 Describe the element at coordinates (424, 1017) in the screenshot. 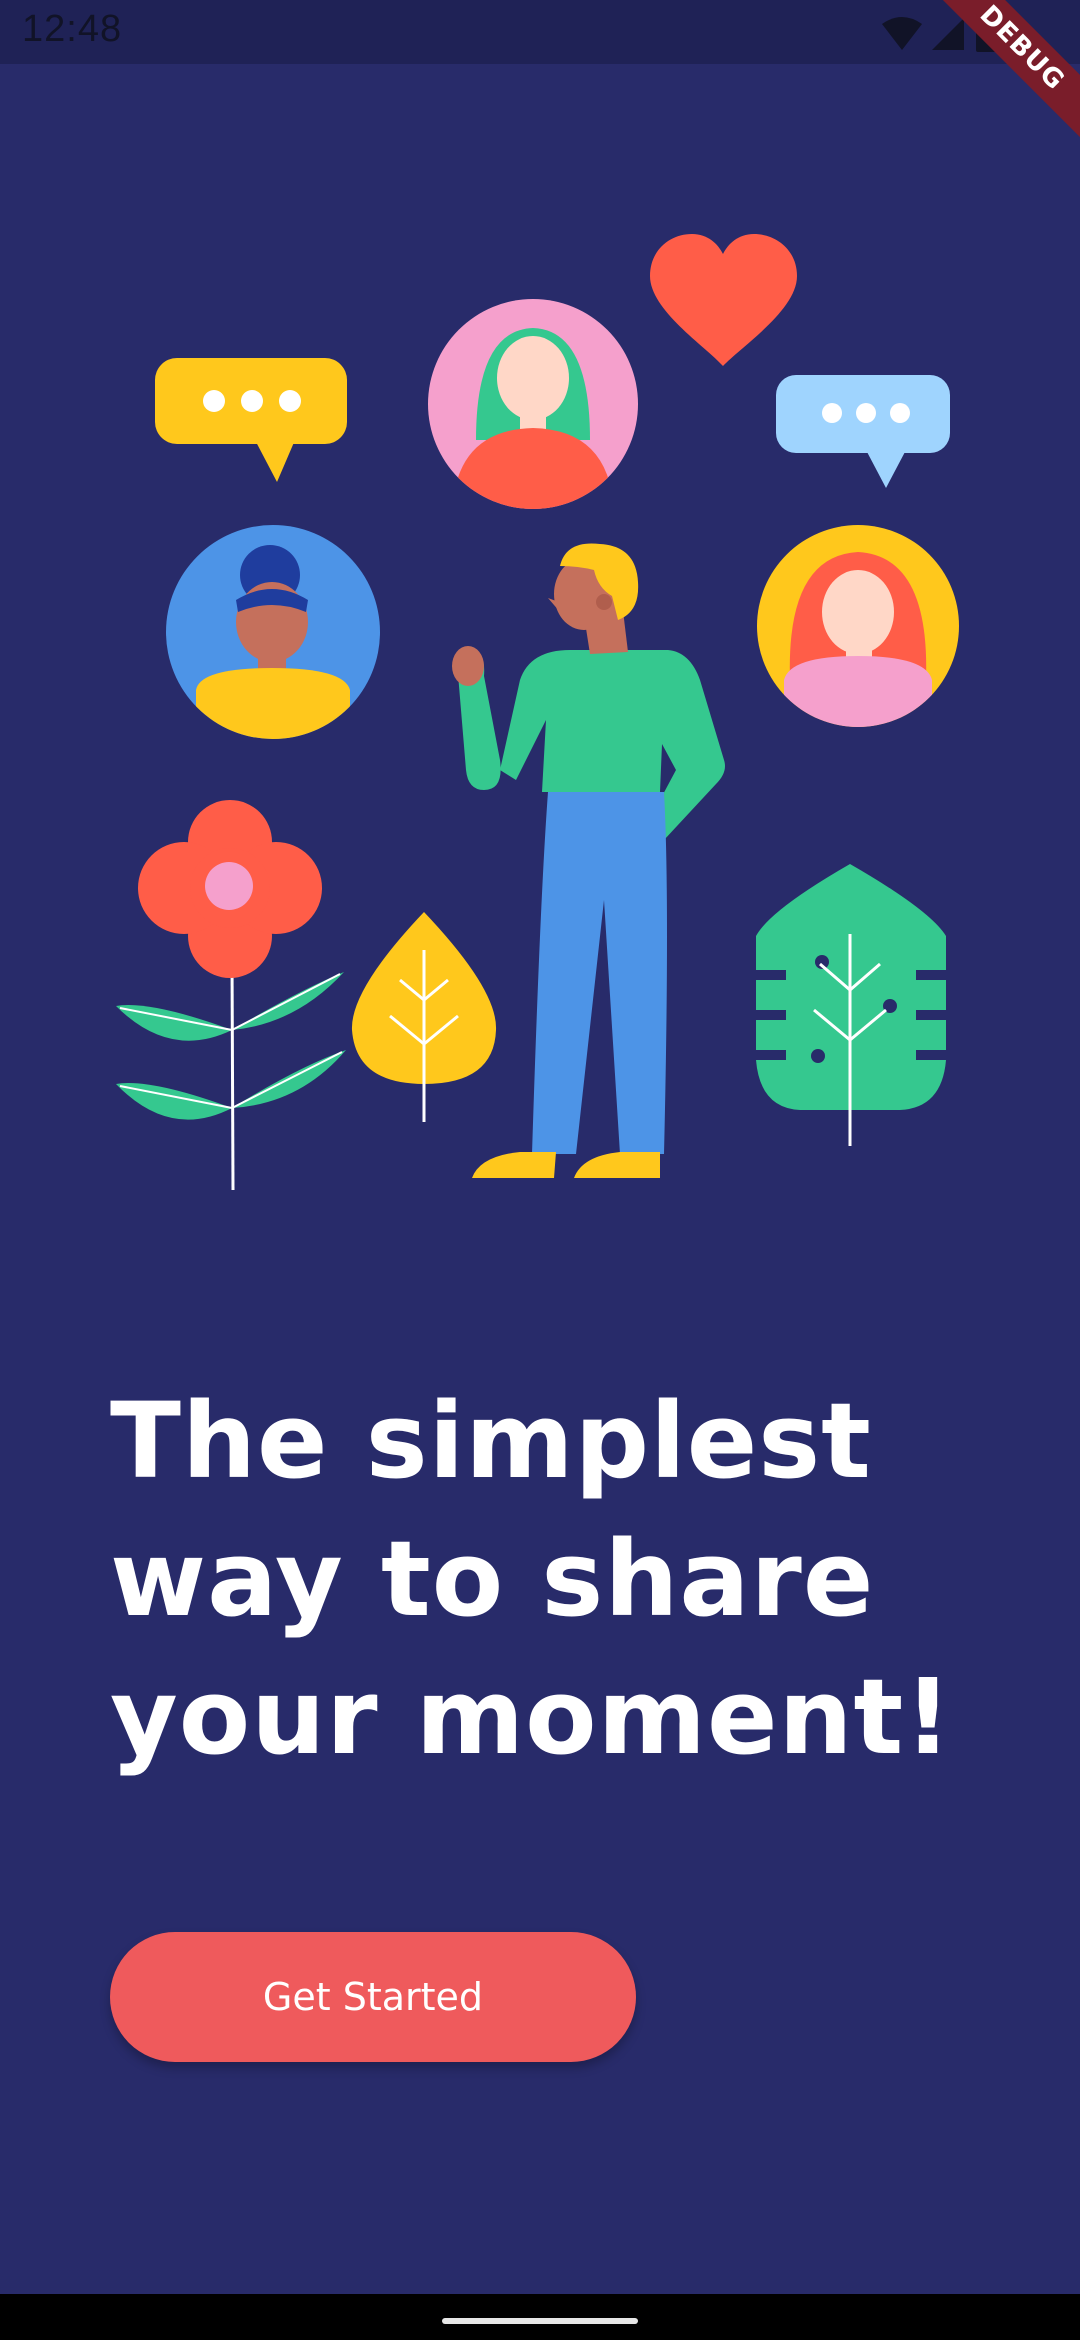

I see `yellow-leaf` at that location.